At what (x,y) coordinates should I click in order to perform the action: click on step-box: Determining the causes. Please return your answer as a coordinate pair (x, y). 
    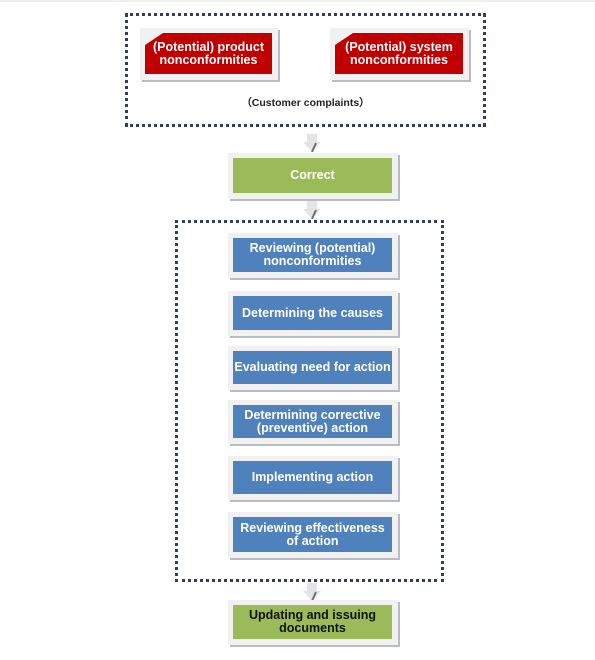
    Looking at the image, I should click on (313, 313).